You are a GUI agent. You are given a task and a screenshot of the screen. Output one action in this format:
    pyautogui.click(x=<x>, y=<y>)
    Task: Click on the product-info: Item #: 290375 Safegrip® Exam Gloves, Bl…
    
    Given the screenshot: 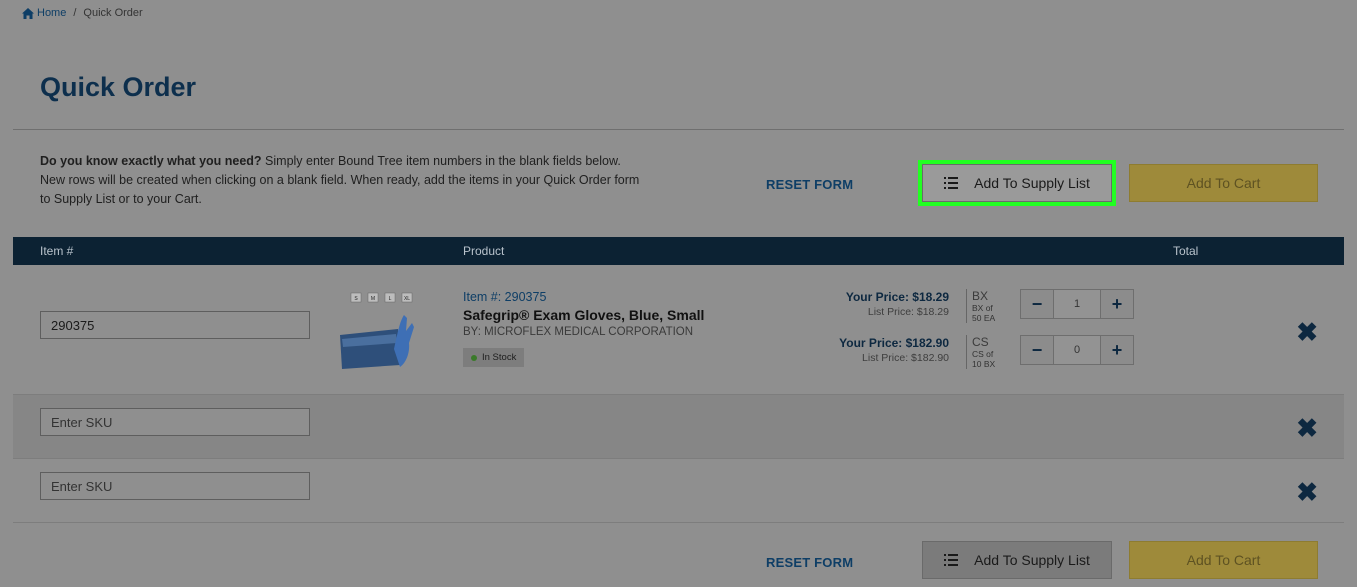 What is the action you would take?
    pyautogui.click(x=583, y=328)
    